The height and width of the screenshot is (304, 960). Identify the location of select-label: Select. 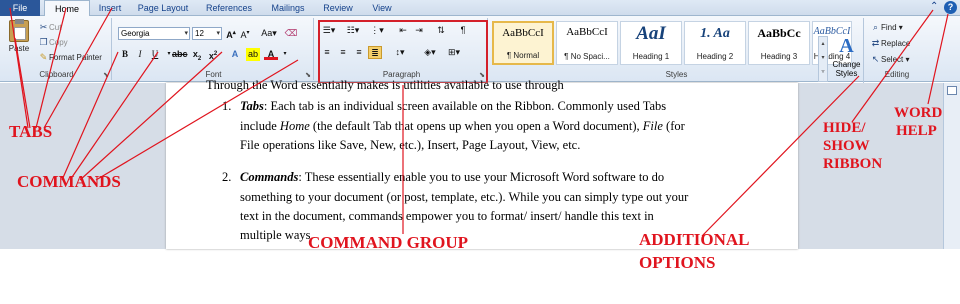
(892, 59).